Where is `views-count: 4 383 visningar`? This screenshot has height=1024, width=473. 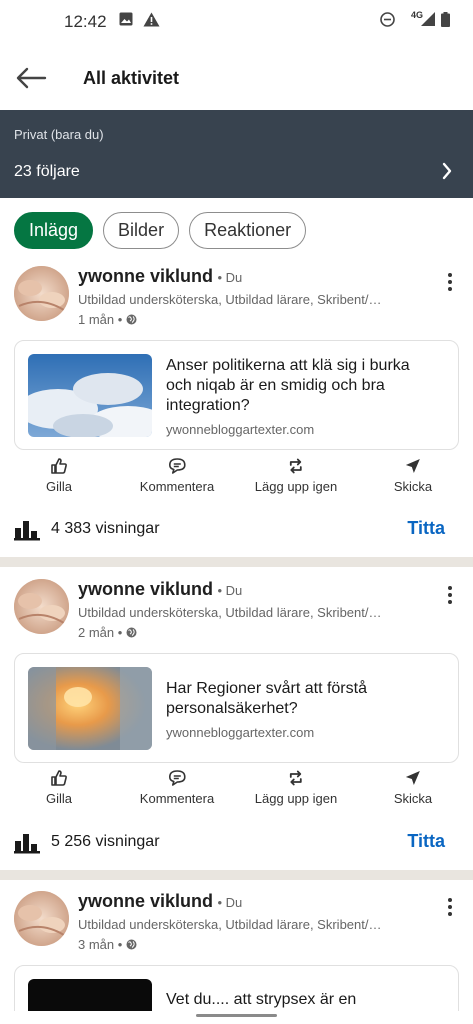 views-count: 4 383 visningar is located at coordinates (105, 528).